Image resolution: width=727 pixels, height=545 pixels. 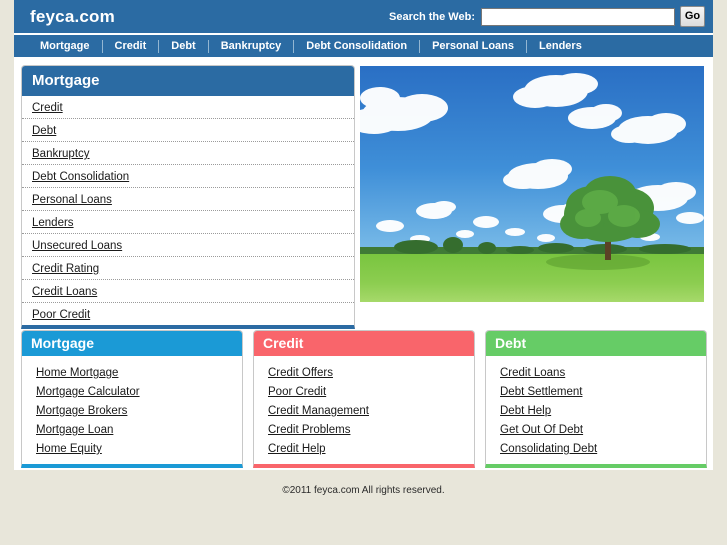 What do you see at coordinates (53, 223) in the screenshot?
I see `link-lenders: Lenders` at bounding box center [53, 223].